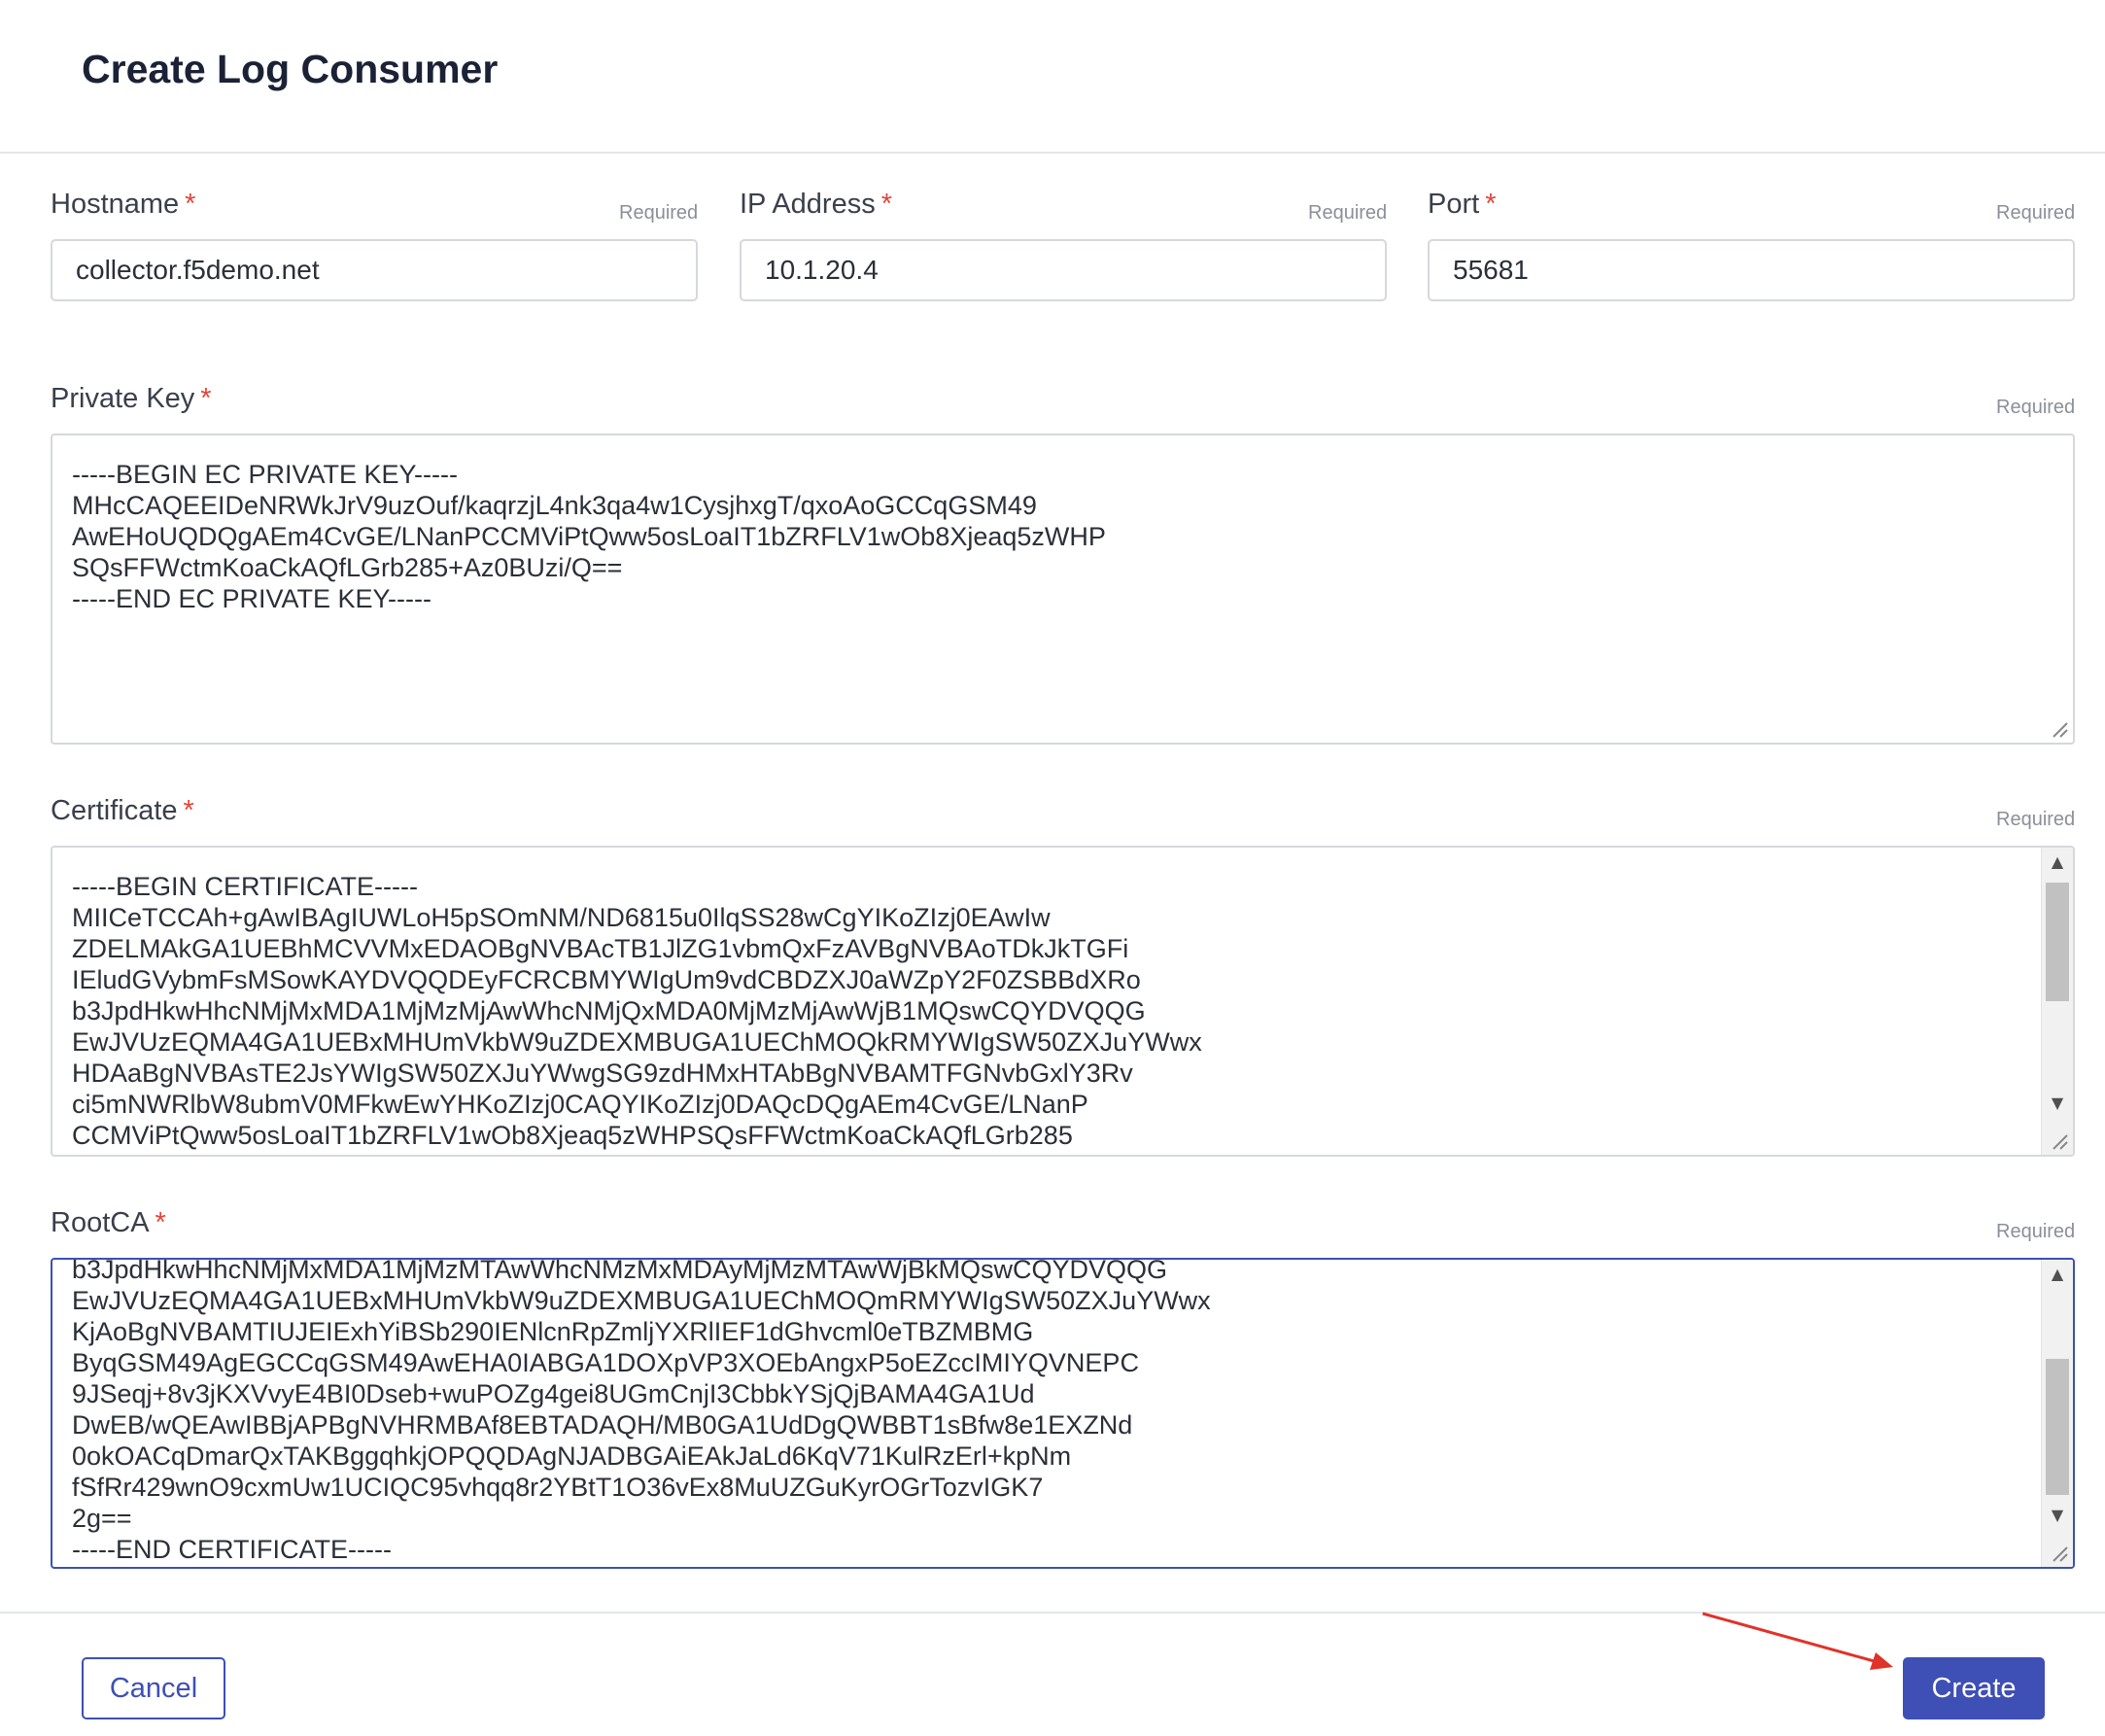 Image resolution: width=2105 pixels, height=1736 pixels. Describe the element at coordinates (2057, 1002) in the screenshot. I see `certificate-scrollbar: ▲ ▼` at that location.